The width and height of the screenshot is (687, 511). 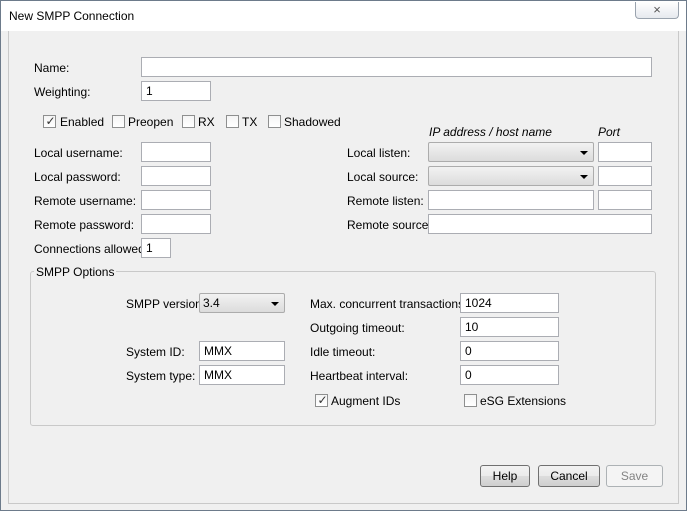 What do you see at coordinates (396, 67) in the screenshot?
I see `name-field` at bounding box center [396, 67].